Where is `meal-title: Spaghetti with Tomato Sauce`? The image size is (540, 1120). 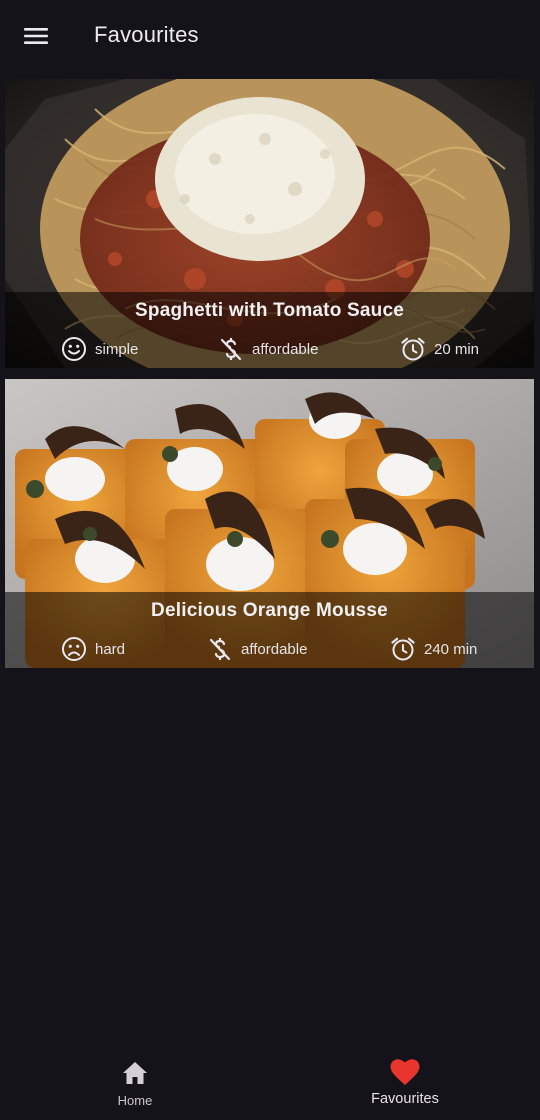 meal-title: Spaghetti with Tomato Sauce is located at coordinates (269, 310).